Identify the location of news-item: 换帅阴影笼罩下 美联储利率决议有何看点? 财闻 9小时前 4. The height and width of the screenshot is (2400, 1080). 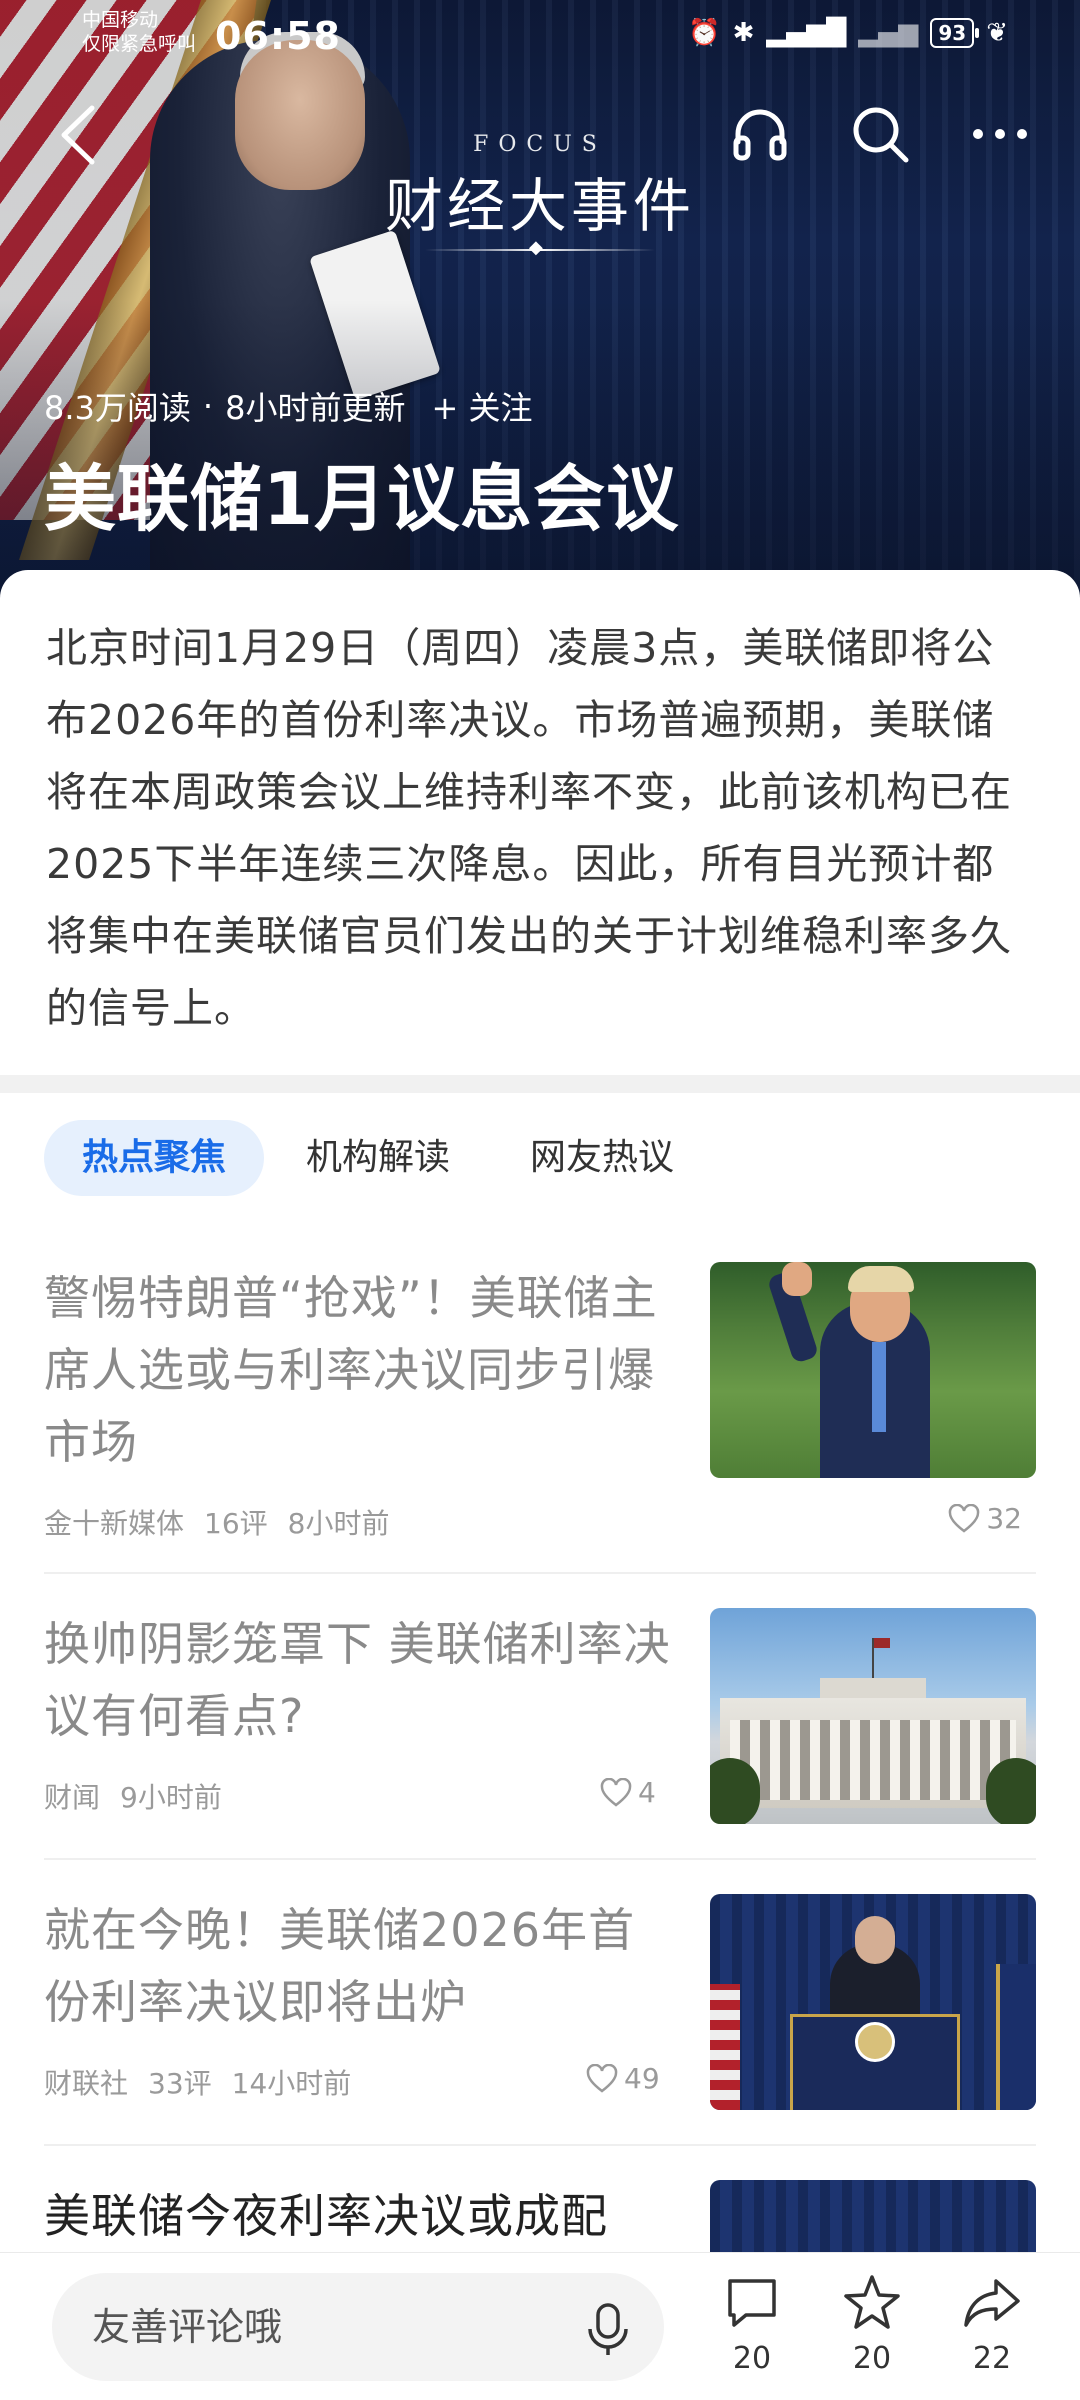
(540, 1728).